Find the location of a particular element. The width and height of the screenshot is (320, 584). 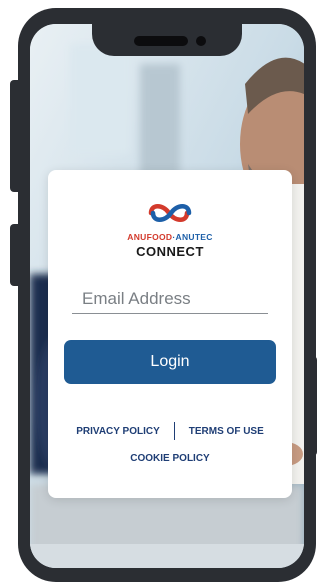

link-divider is located at coordinates (174, 431).